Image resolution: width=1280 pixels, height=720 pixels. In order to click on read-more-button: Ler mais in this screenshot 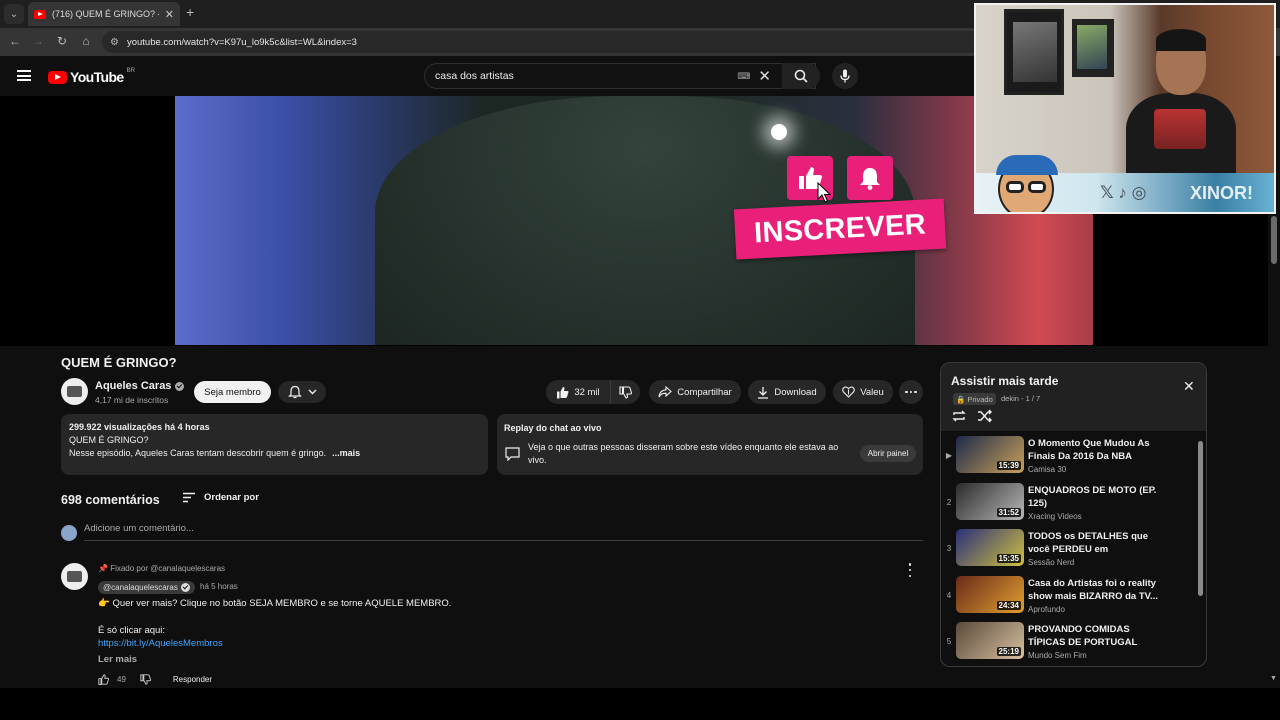, I will do `click(117, 659)`.